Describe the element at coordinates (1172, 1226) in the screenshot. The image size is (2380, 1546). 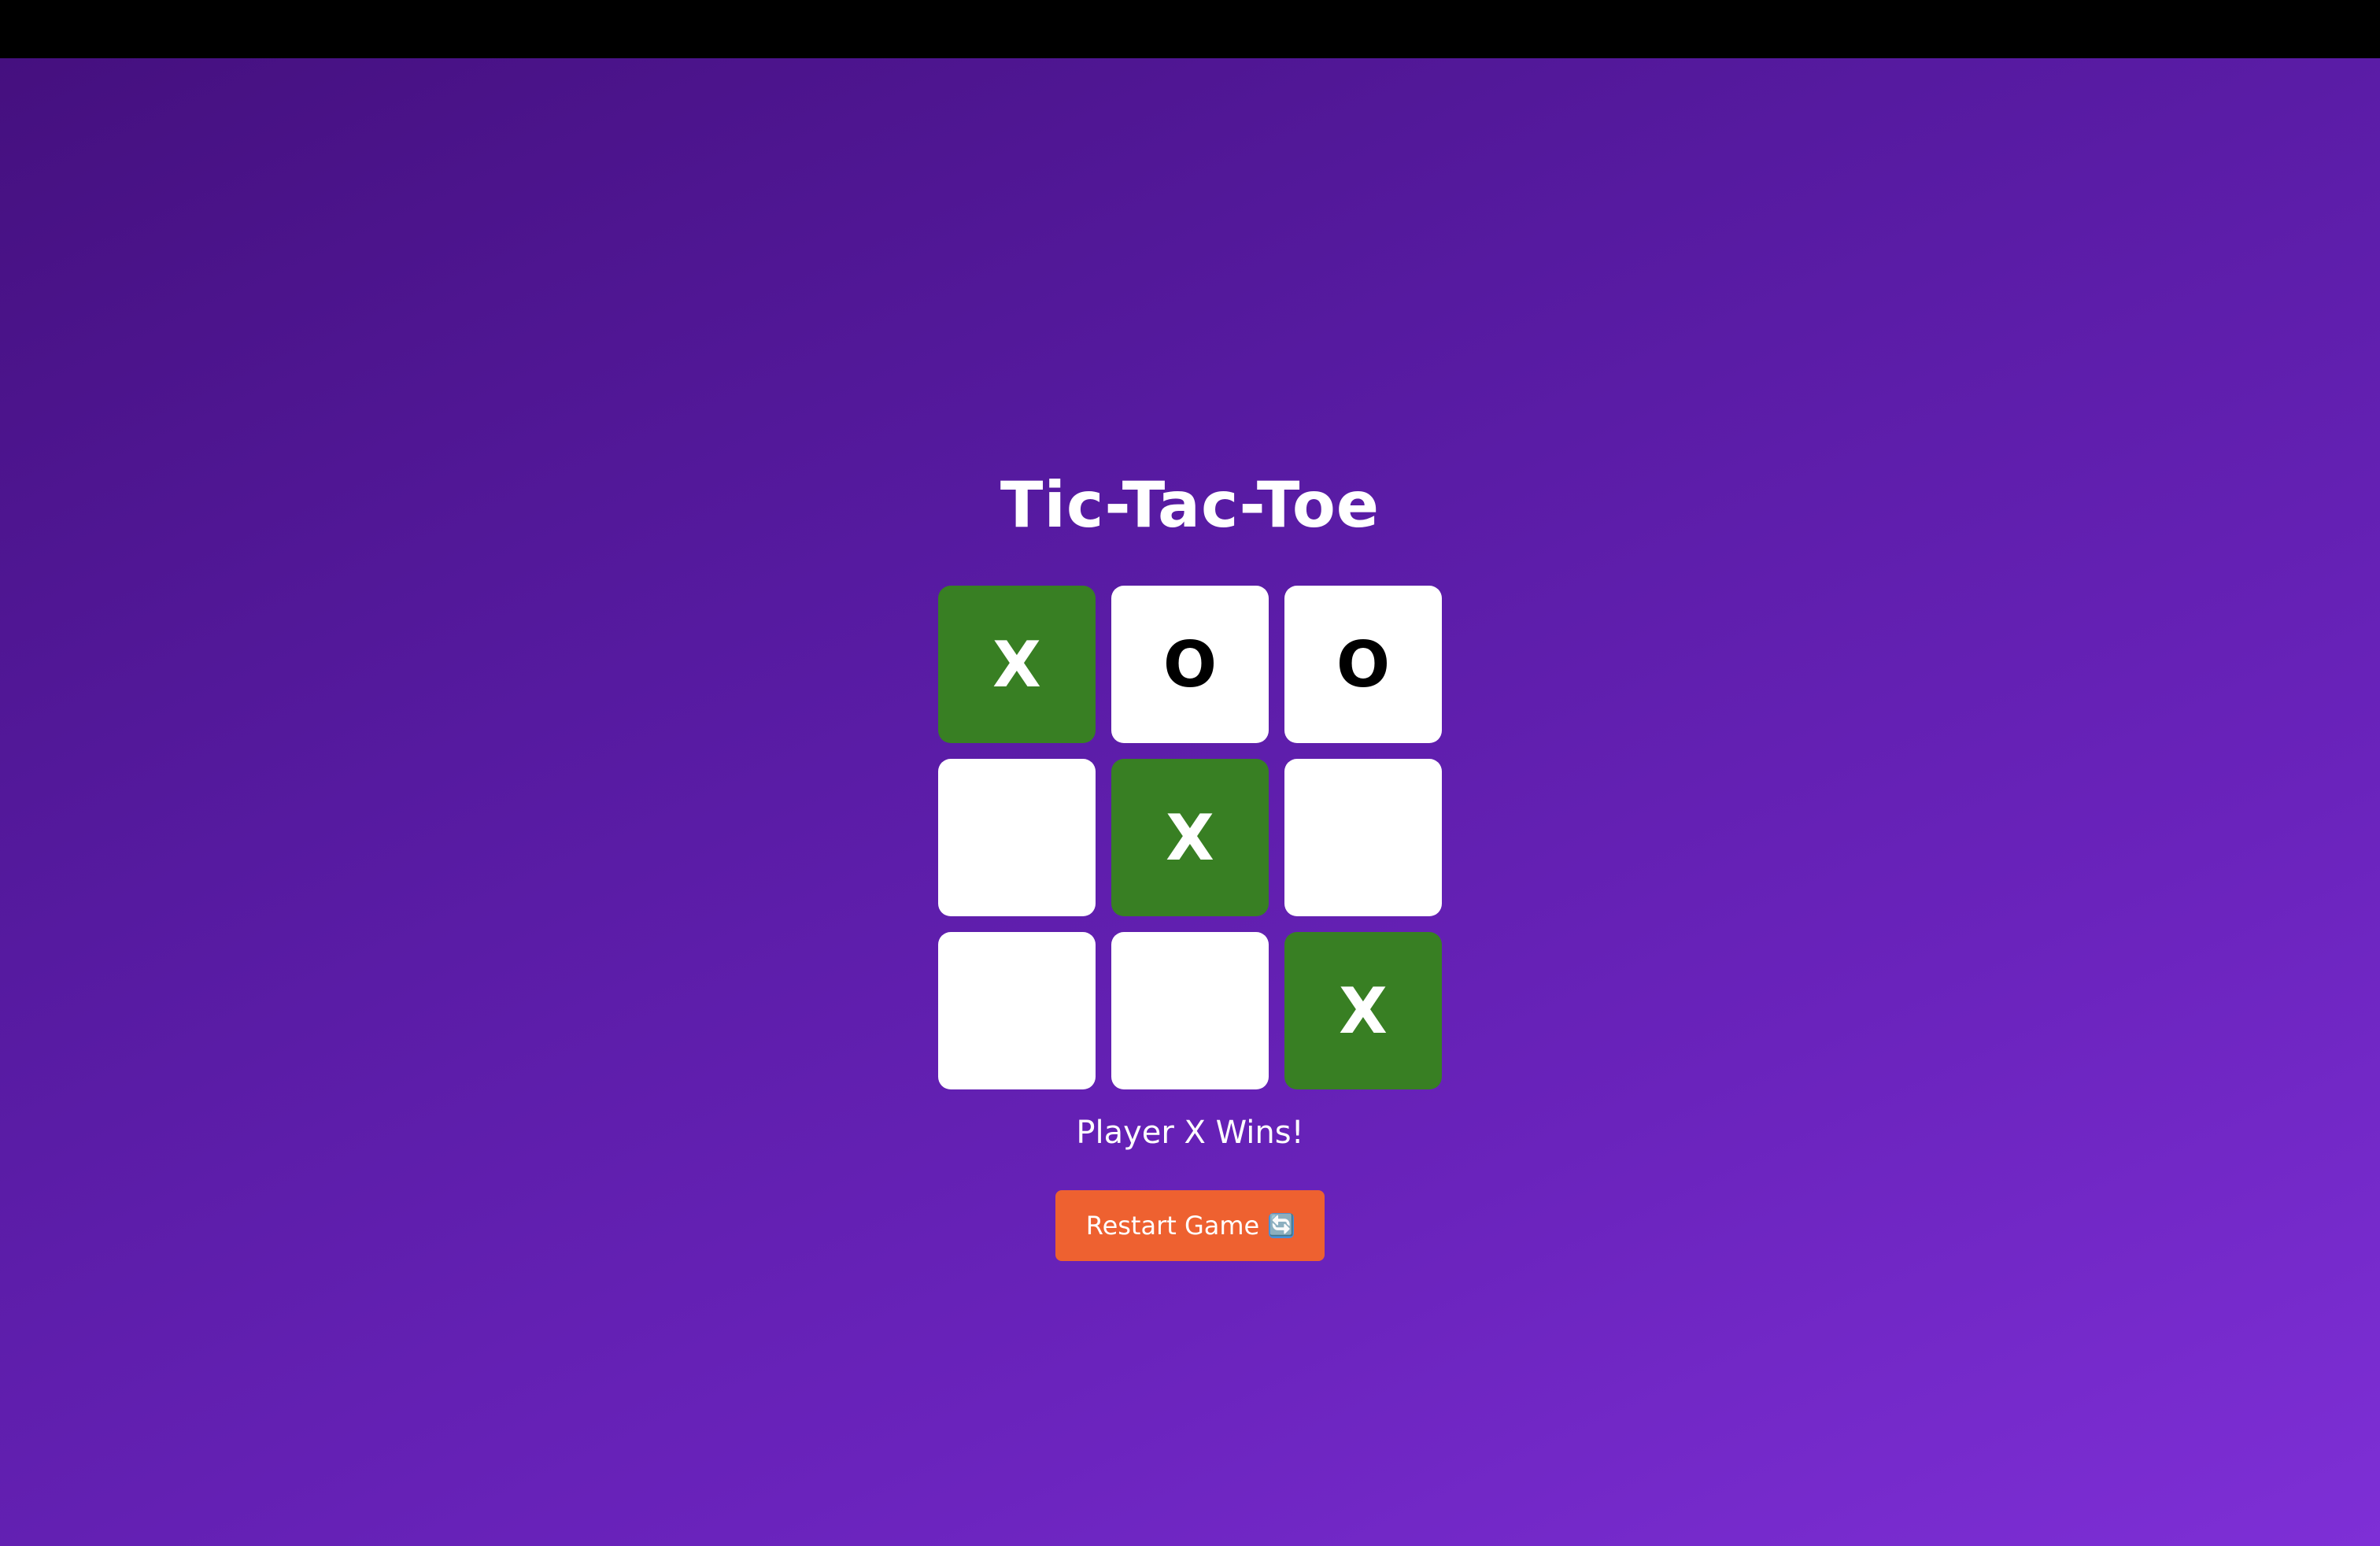
I see `restart-button-label: Restart Game` at that location.